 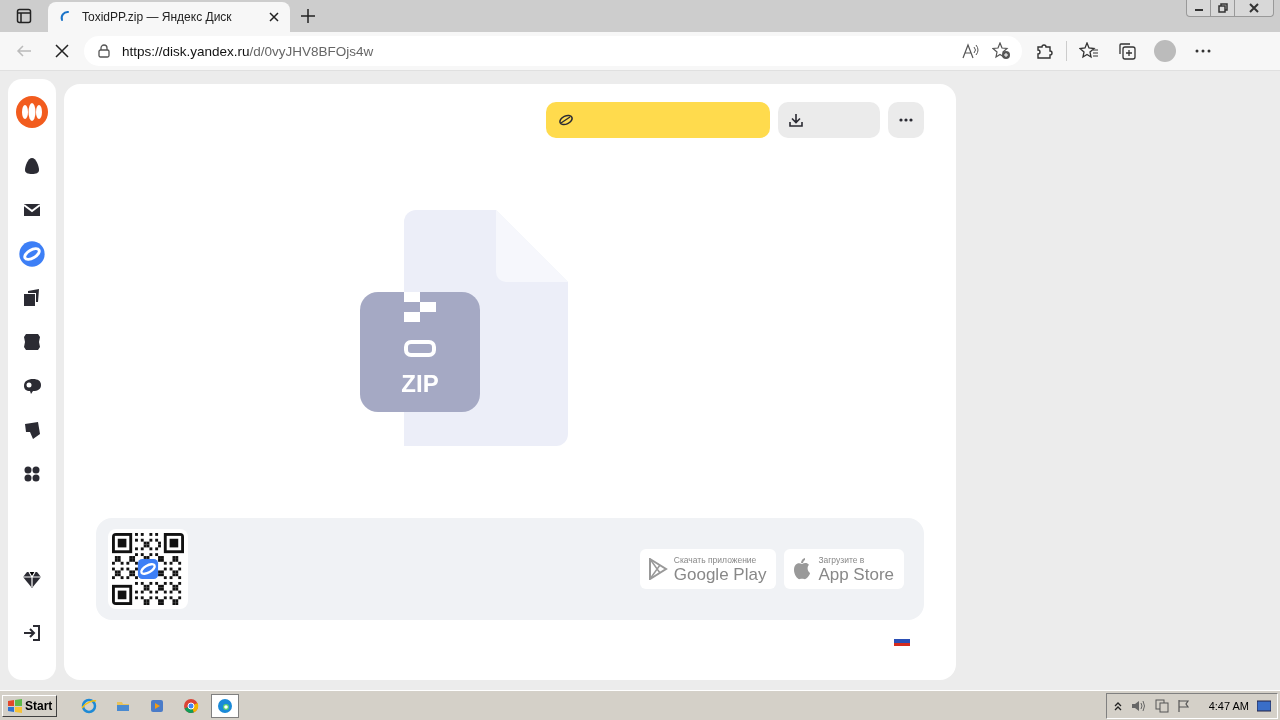 What do you see at coordinates (1002, 51) in the screenshot?
I see `add-favorite-icon` at bounding box center [1002, 51].